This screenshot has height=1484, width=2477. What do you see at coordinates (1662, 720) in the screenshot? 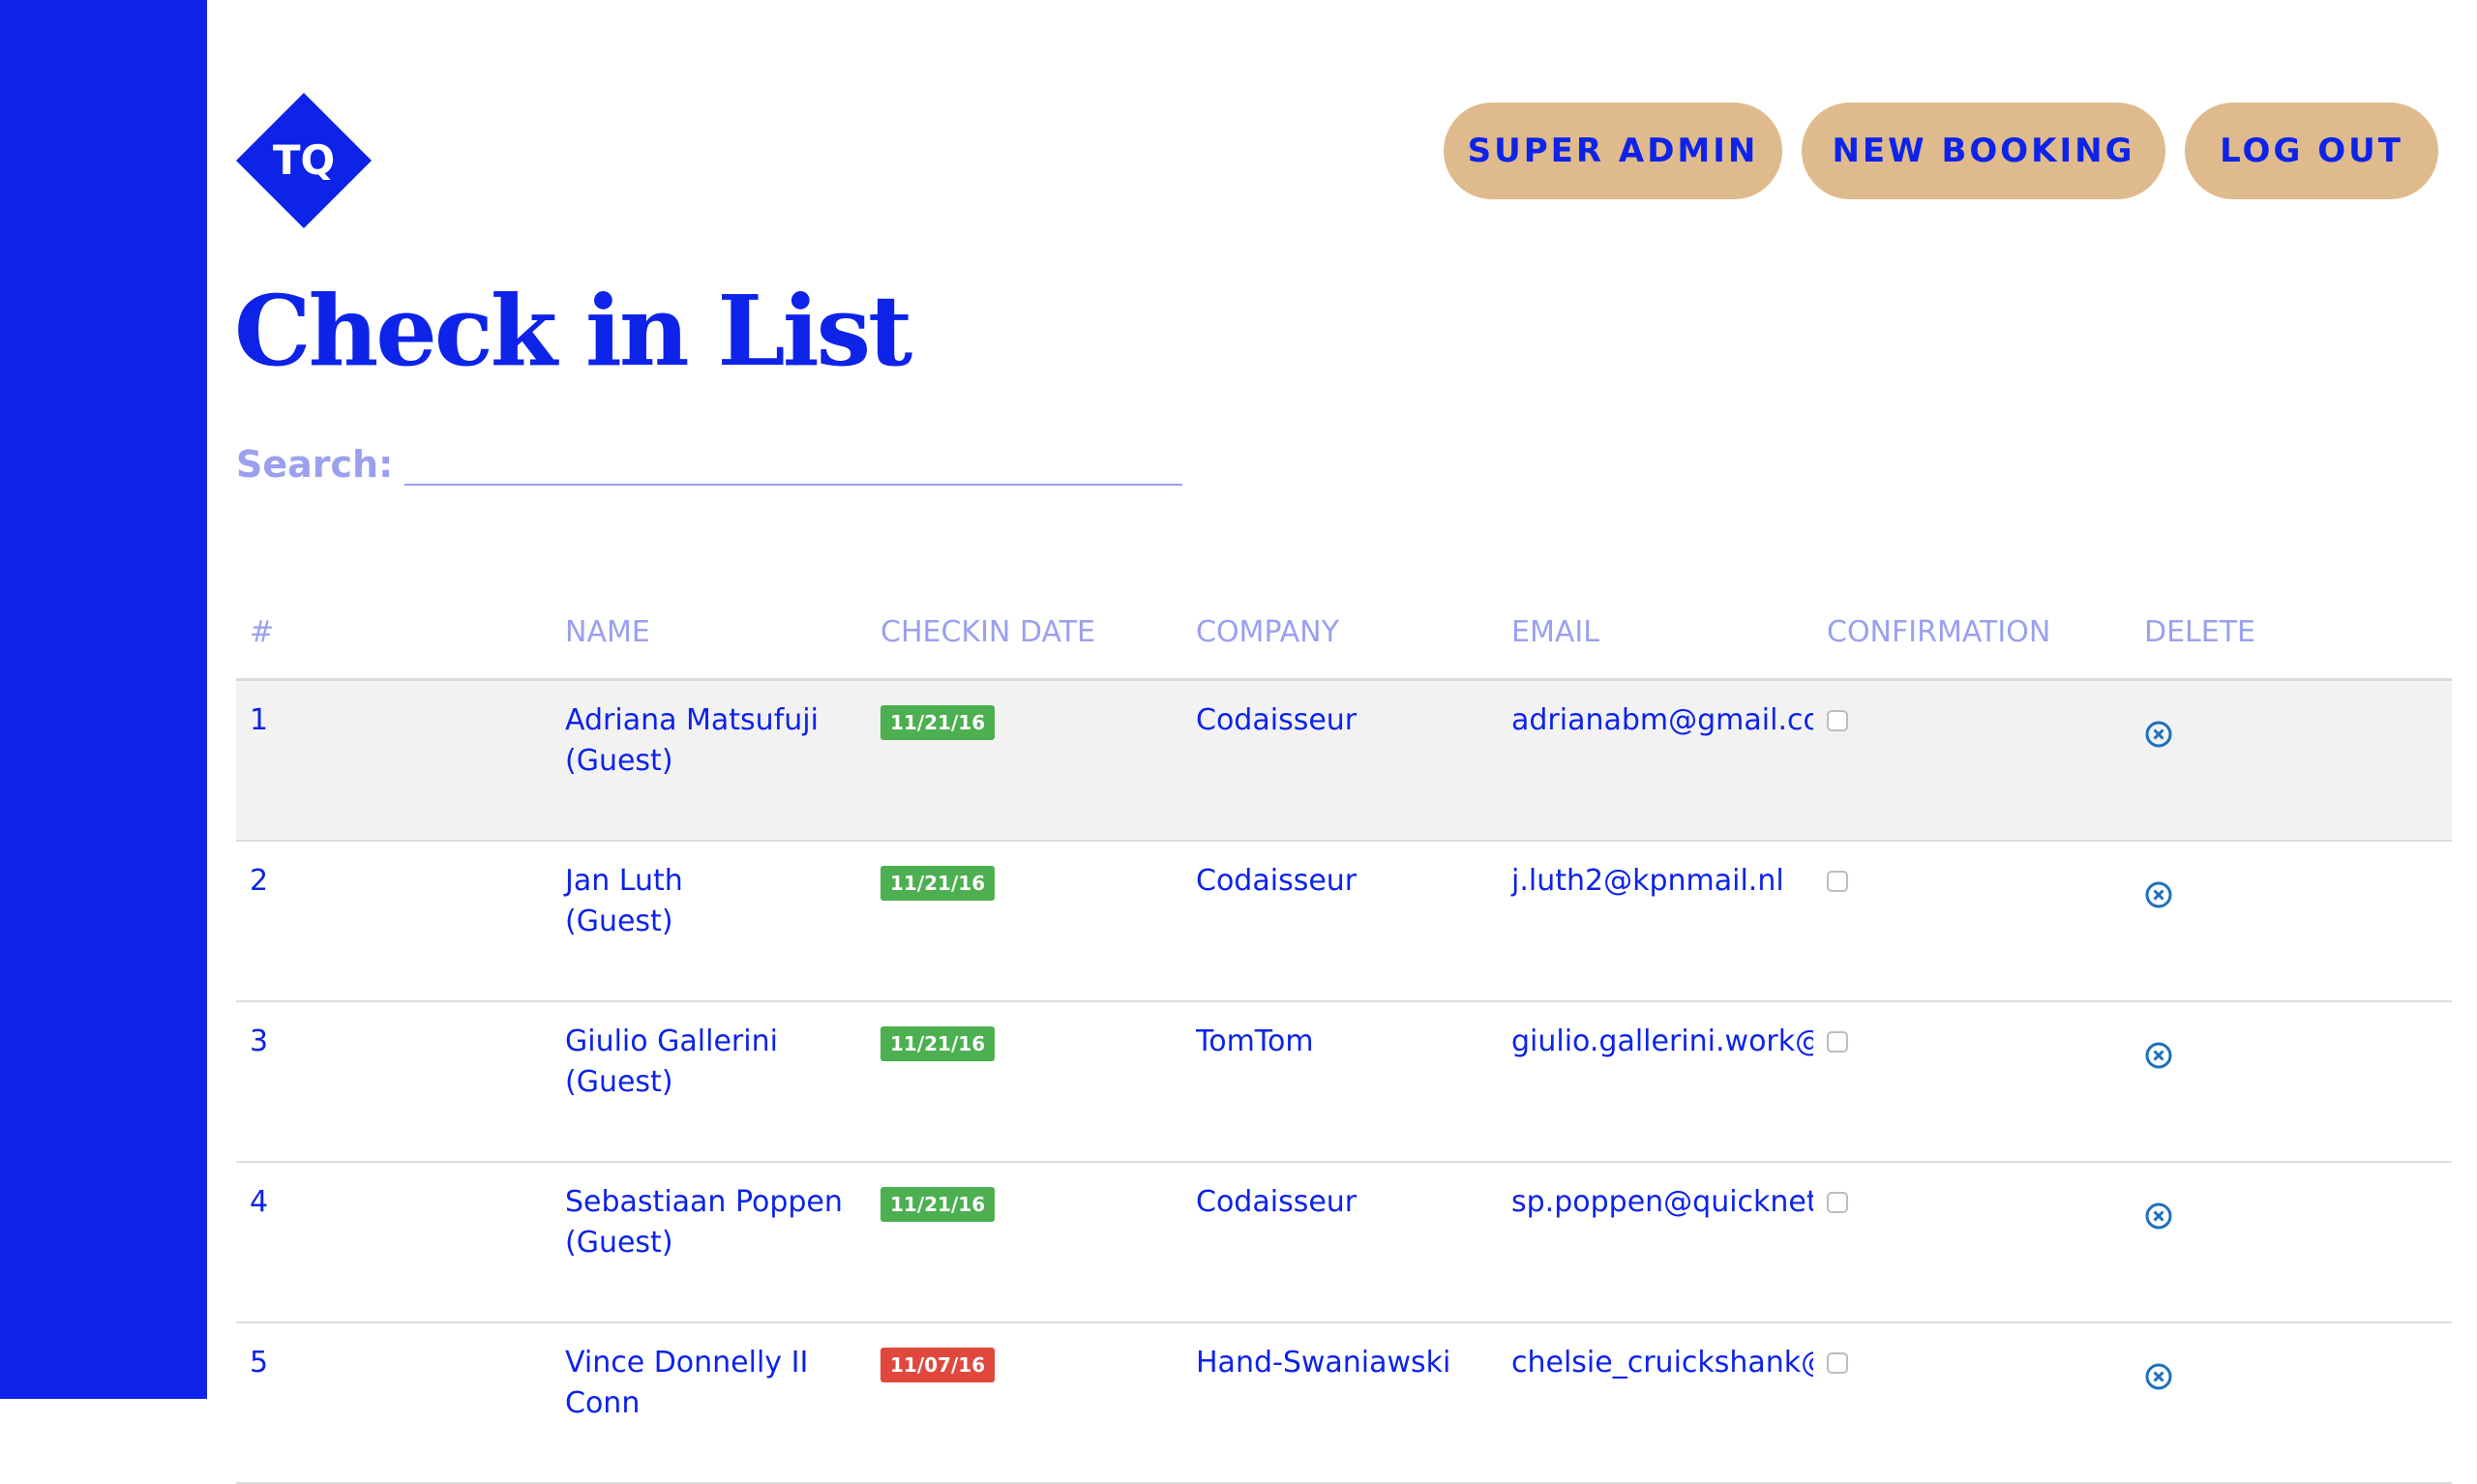
I see `email-cell: adrianabm@gmail.com` at bounding box center [1662, 720].